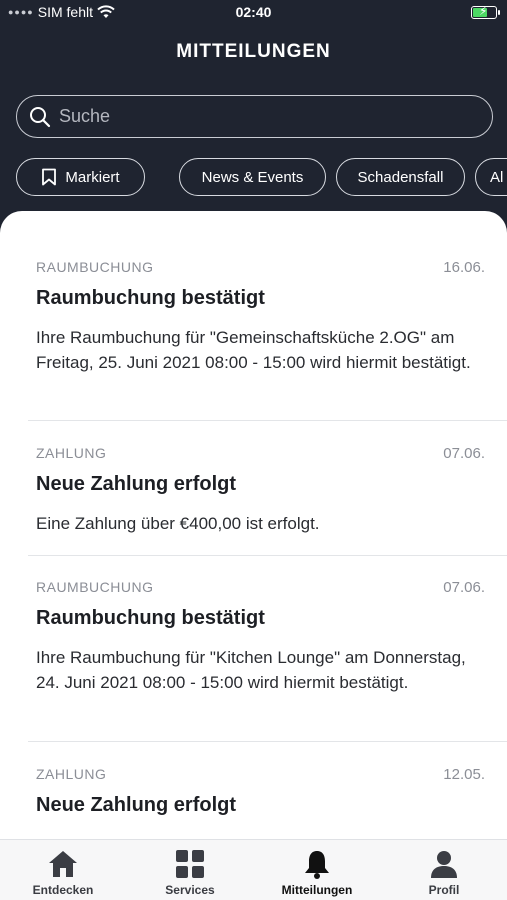  Describe the element at coordinates (259, 116) in the screenshot. I see `search-input` at that location.